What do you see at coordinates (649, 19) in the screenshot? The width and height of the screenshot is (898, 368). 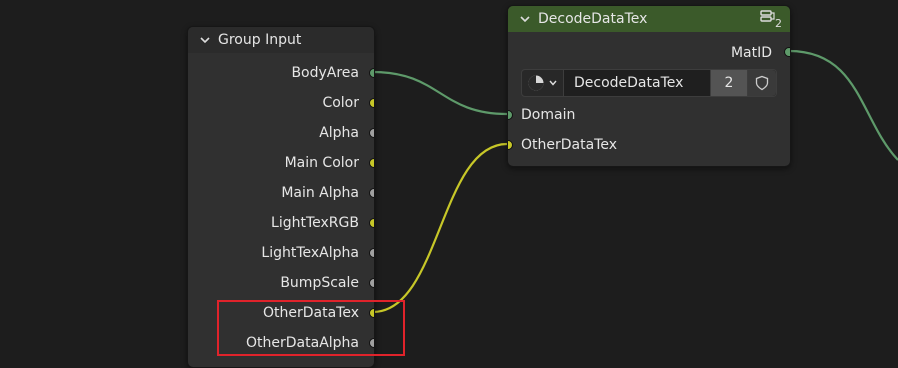 I see `decode-node-header: DecodeDataTex 2` at bounding box center [649, 19].